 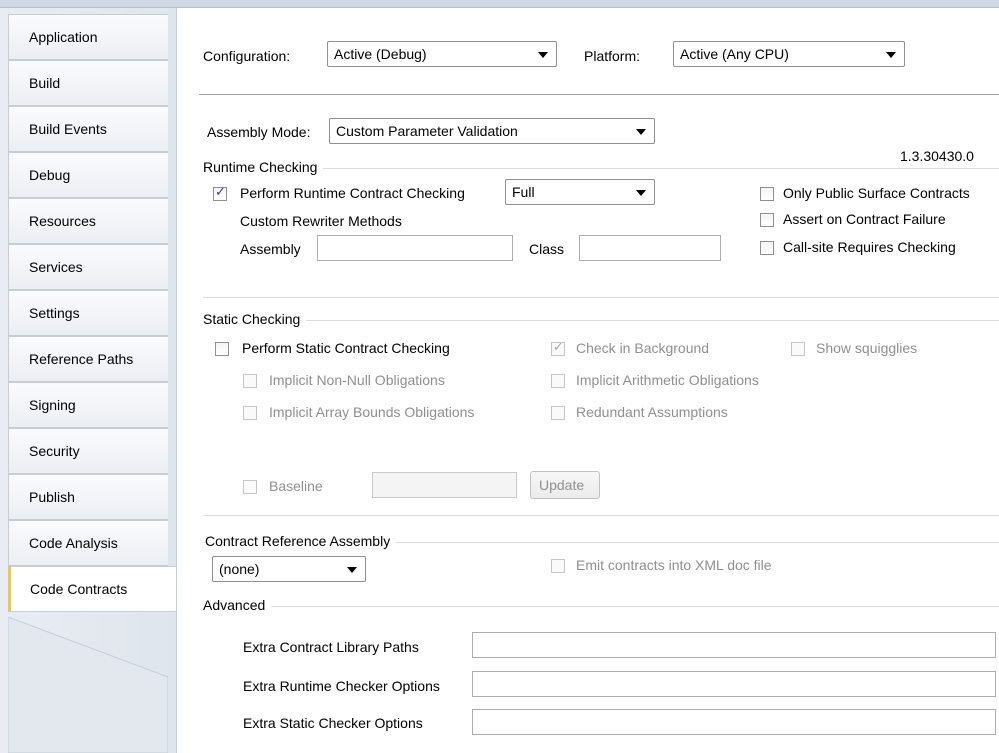 I want to click on emit-xml-checkbox, so click(x=558, y=566).